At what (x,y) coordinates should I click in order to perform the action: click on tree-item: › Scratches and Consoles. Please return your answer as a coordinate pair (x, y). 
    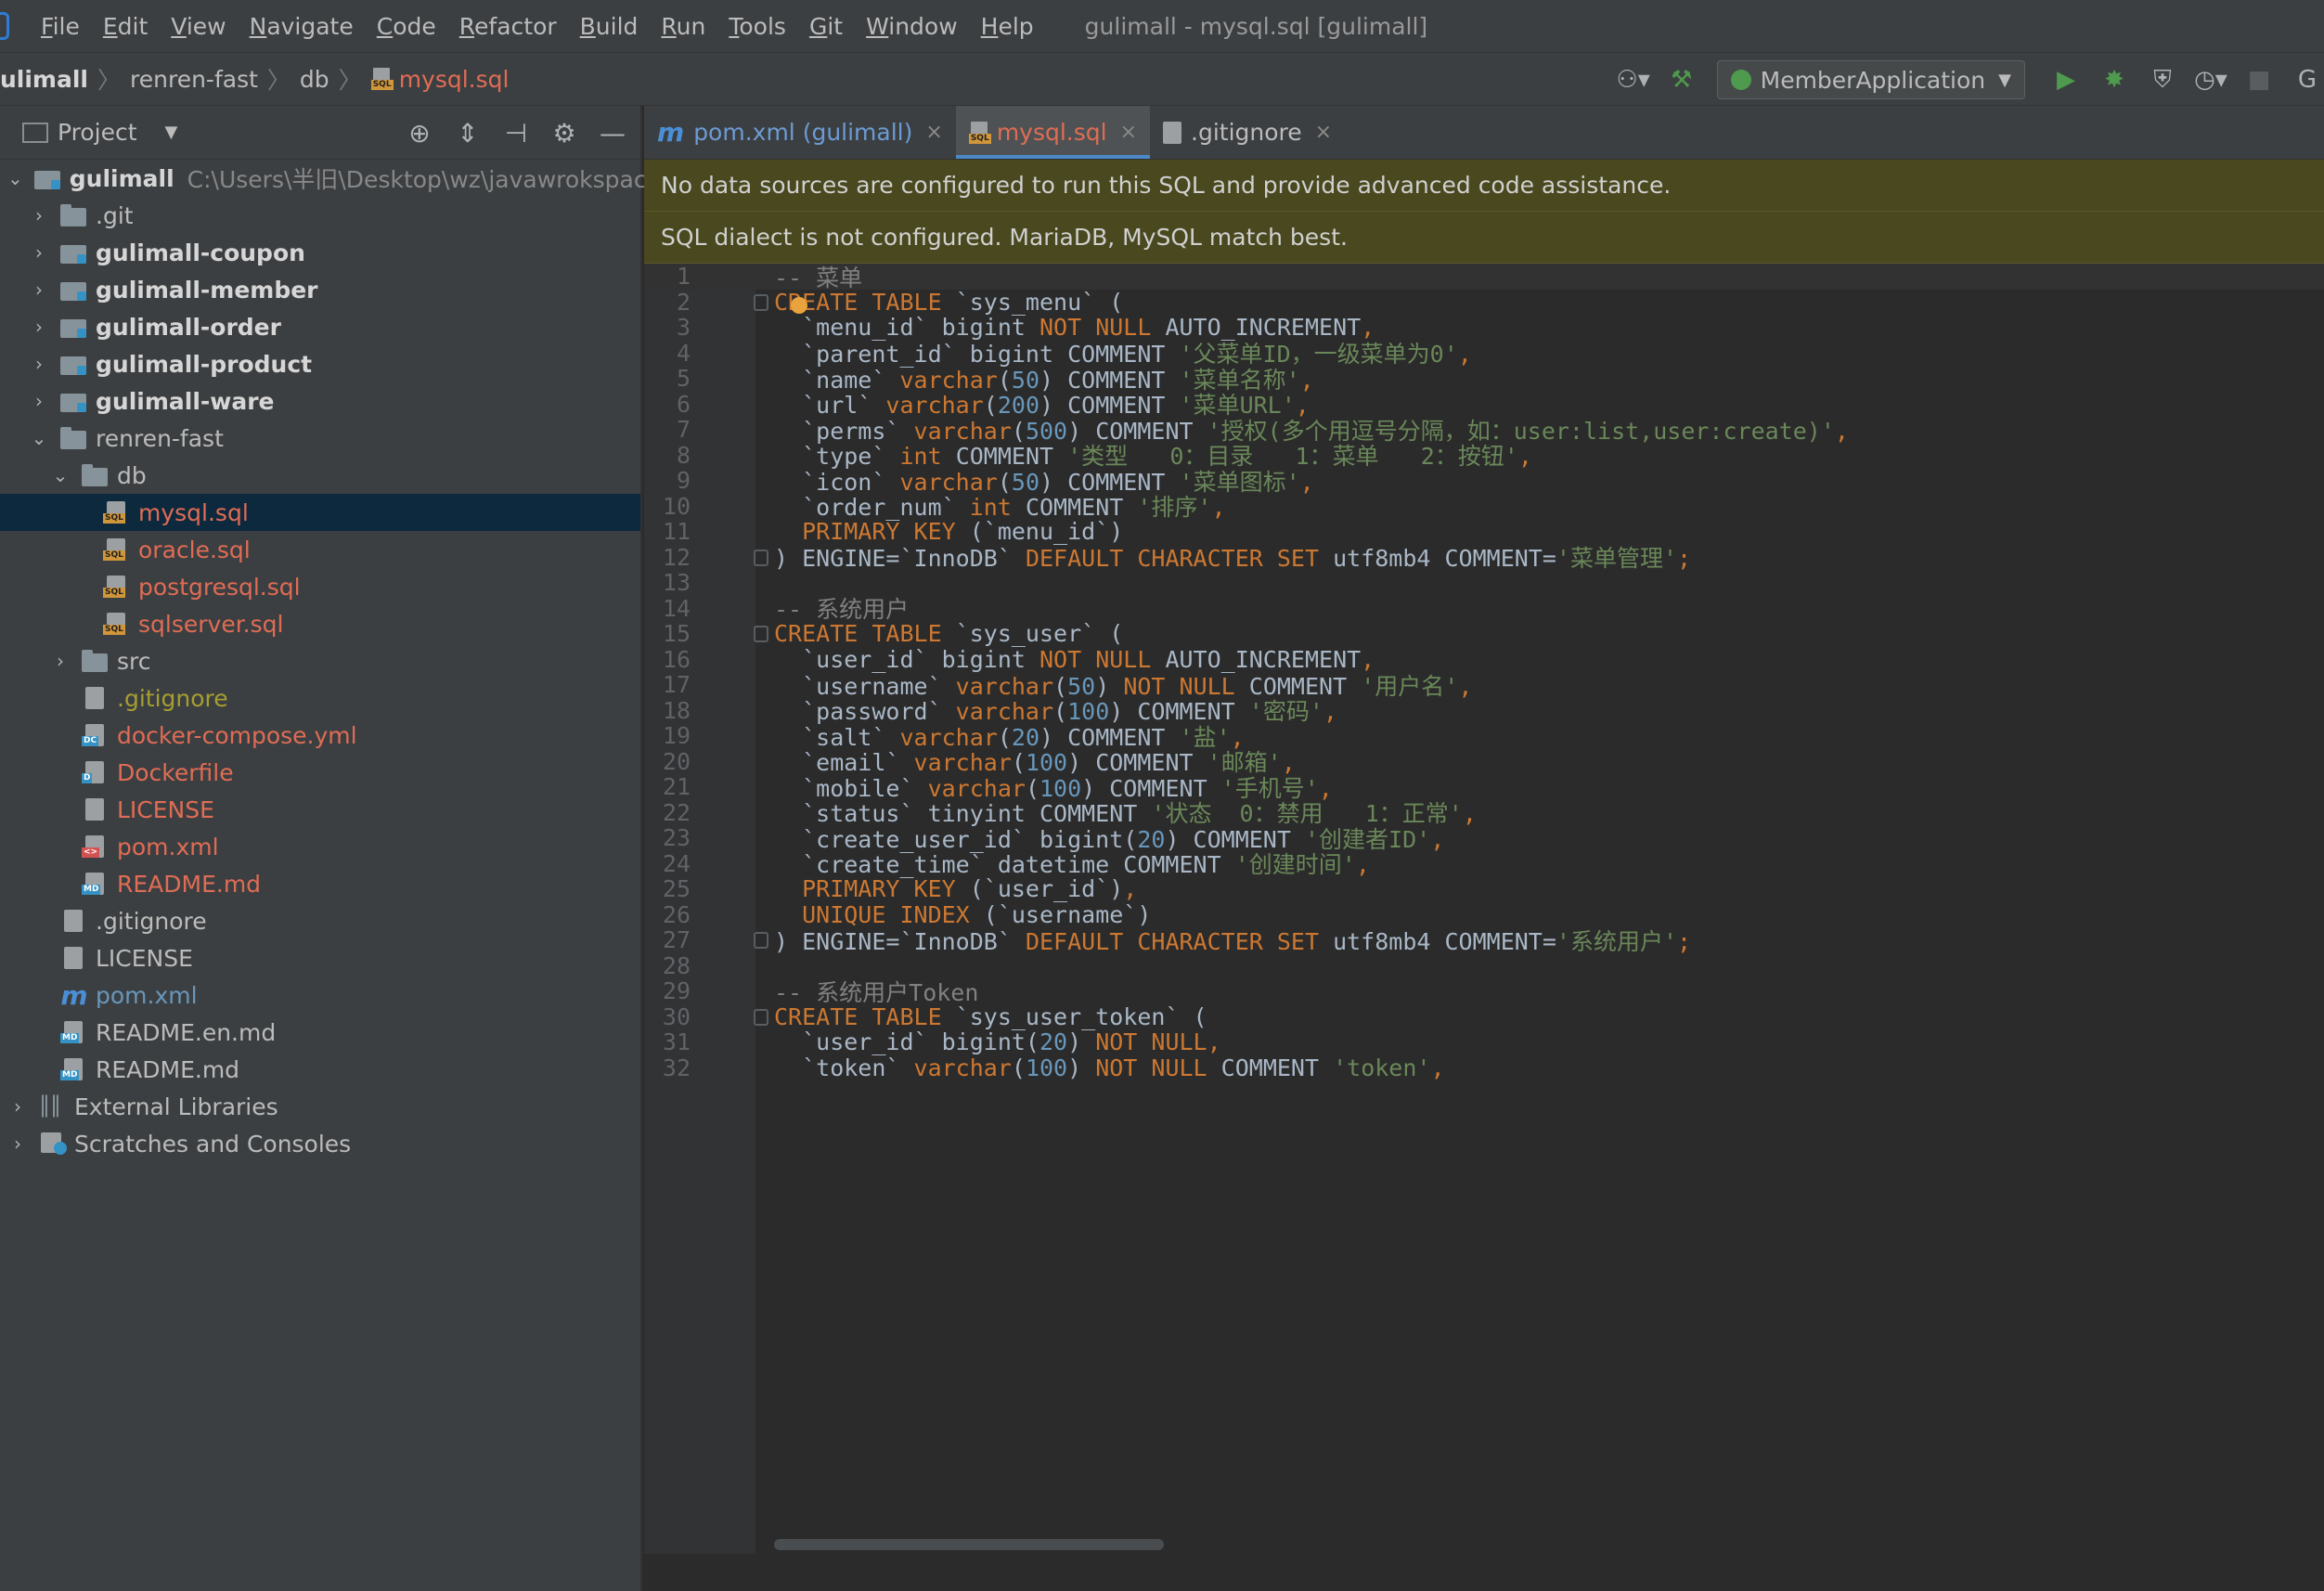
    Looking at the image, I should click on (320, 1143).